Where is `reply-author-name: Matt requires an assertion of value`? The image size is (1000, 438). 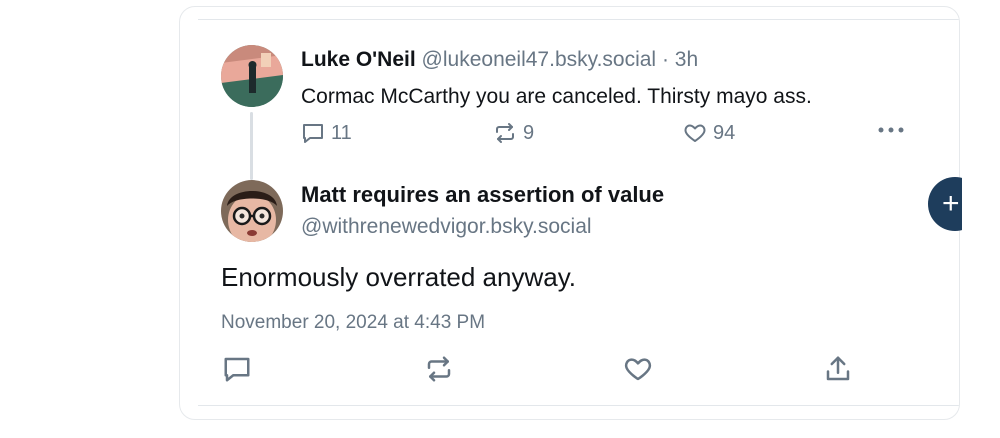
reply-author-name: Matt requires an assertion of value is located at coordinates (482, 195).